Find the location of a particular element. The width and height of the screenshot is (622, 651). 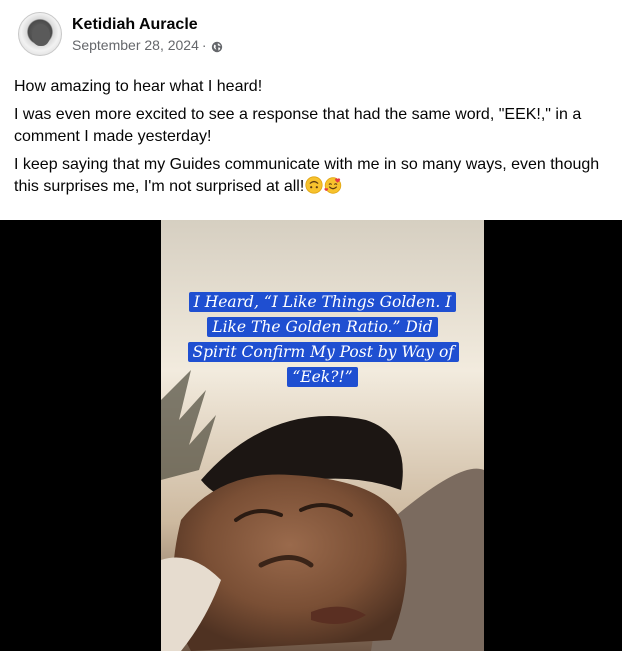

post-subline: September 28, 2024 · is located at coordinates (147, 45).